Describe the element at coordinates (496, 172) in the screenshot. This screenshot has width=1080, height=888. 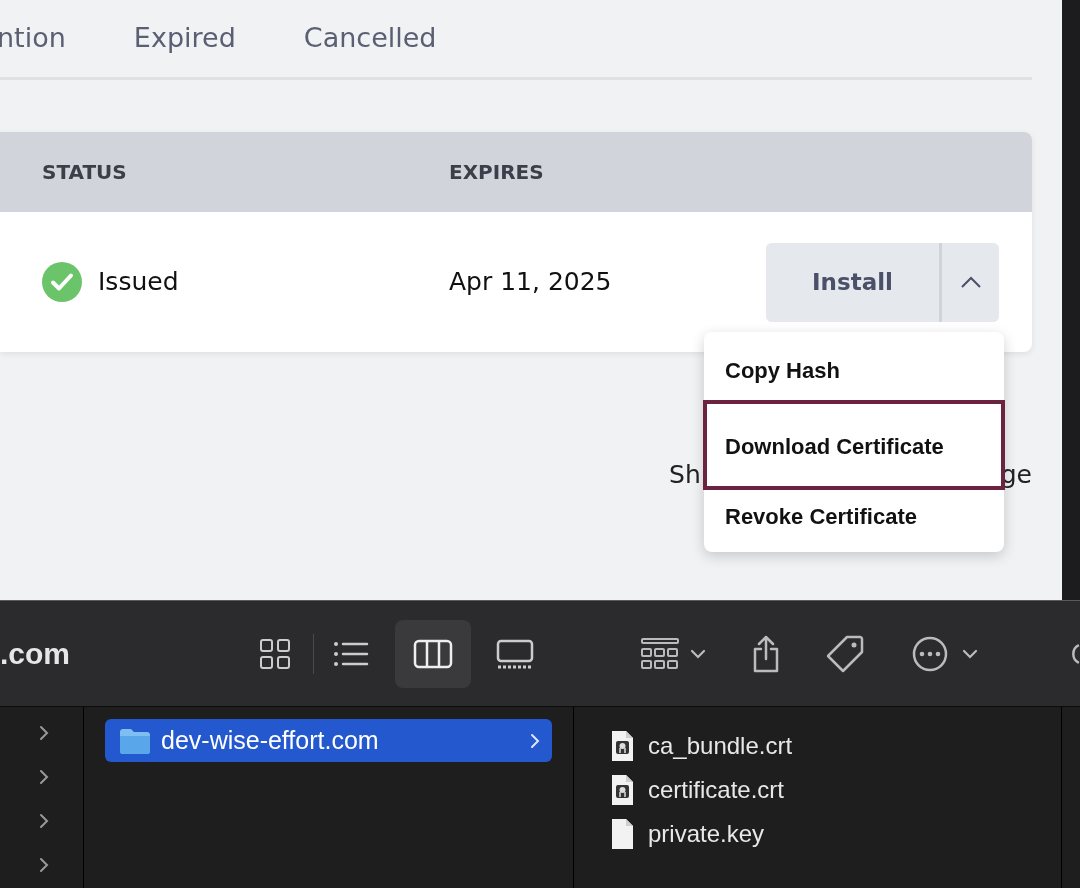
I see `column-header: EXPIRES` at that location.